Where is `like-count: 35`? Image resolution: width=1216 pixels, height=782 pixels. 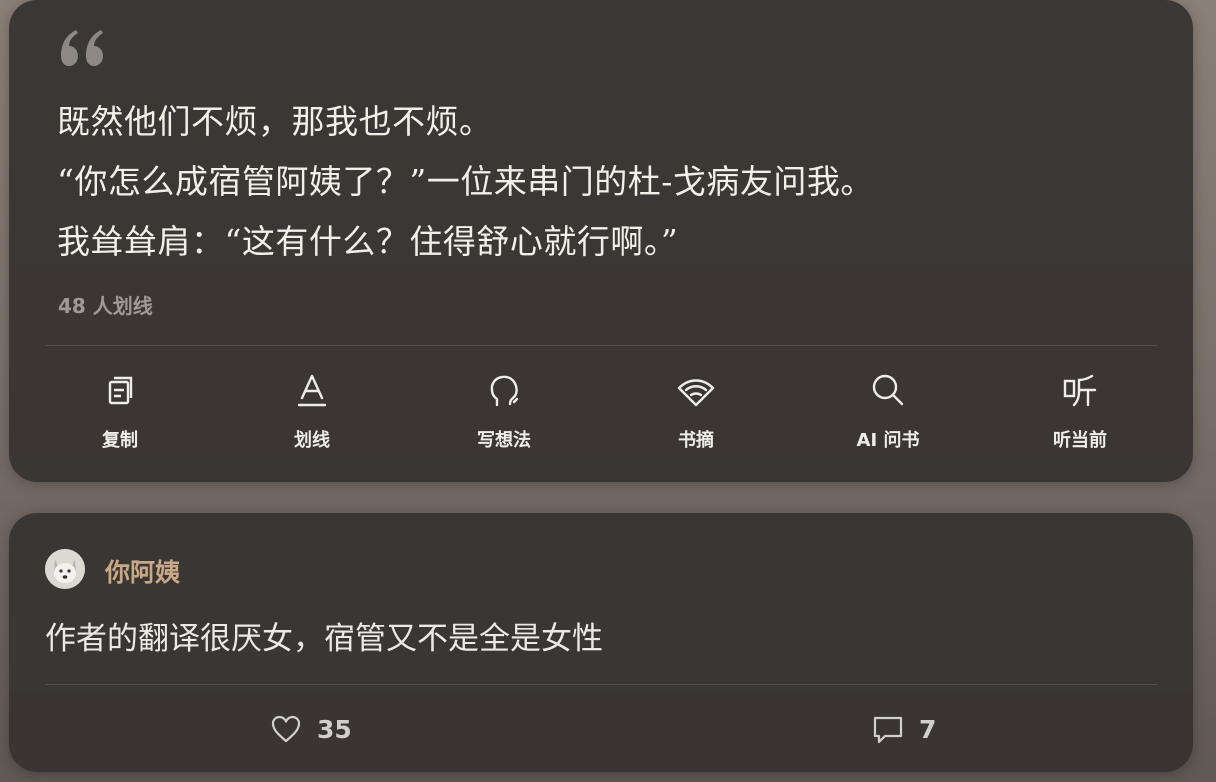
like-count: 35 is located at coordinates (334, 729).